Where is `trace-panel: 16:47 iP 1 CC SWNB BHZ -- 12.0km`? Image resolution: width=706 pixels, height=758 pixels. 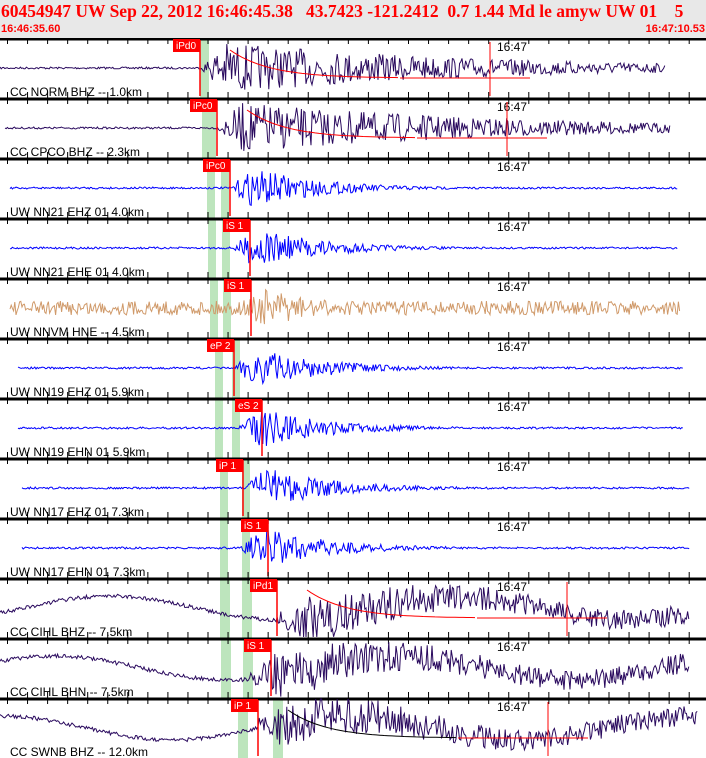 trace-panel: 16:47 iP 1 CC SWNB BHZ -- 12.0km is located at coordinates (353, 725).